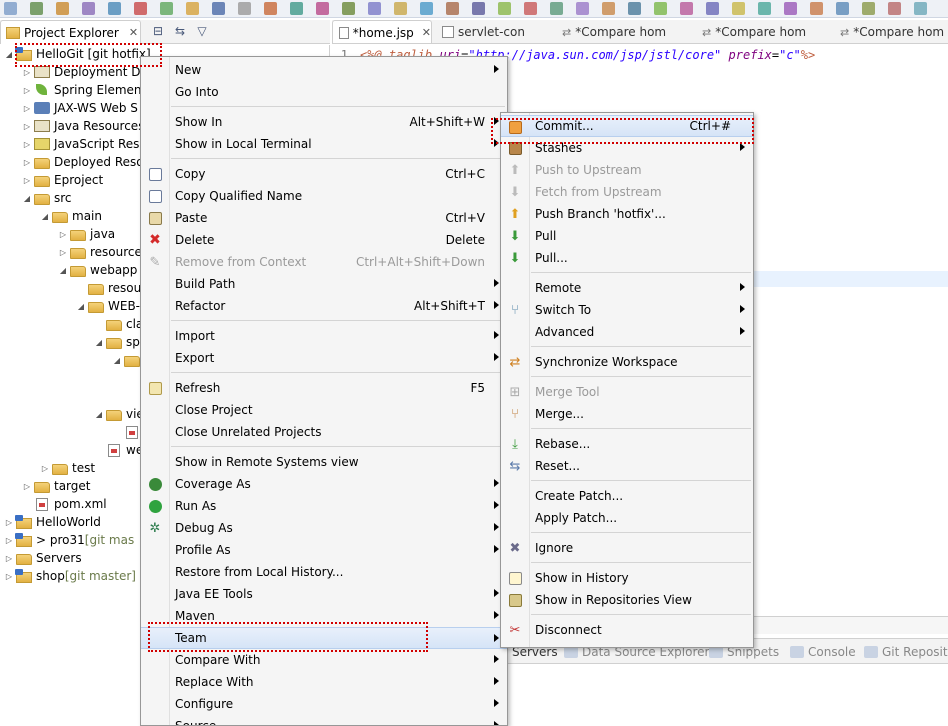  What do you see at coordinates (62, 180) in the screenshot?
I see `tree-item-eproject: ▷ Eproject` at bounding box center [62, 180].